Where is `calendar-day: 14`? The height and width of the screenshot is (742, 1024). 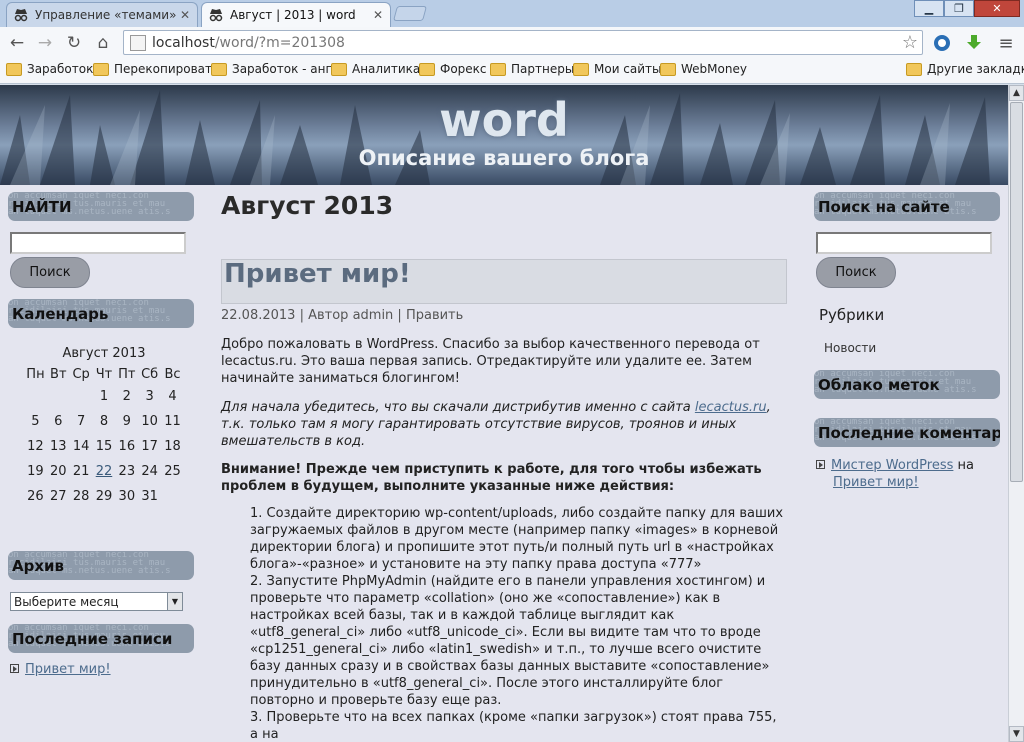
calendar-day: 14 is located at coordinates (81, 446).